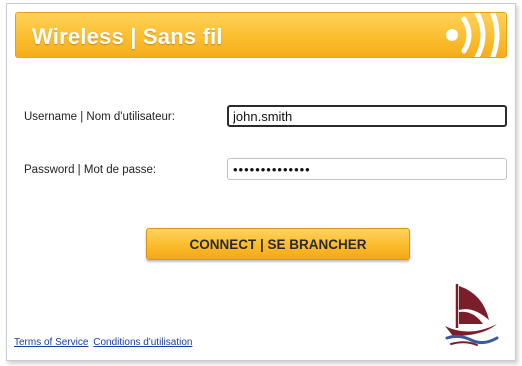  What do you see at coordinates (90, 170) in the screenshot?
I see `password-label: Password | Mot de passe:` at bounding box center [90, 170].